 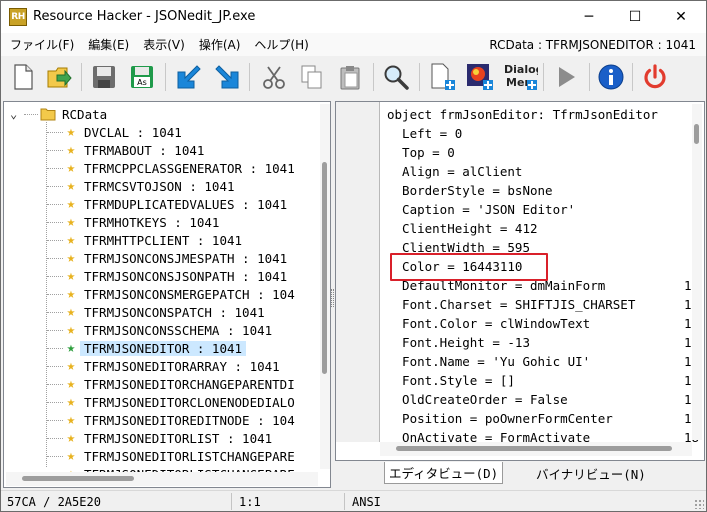 What do you see at coordinates (144, 16) in the screenshot?
I see `window-title: Resource Hacker - JSONedit_JP.exe` at bounding box center [144, 16].